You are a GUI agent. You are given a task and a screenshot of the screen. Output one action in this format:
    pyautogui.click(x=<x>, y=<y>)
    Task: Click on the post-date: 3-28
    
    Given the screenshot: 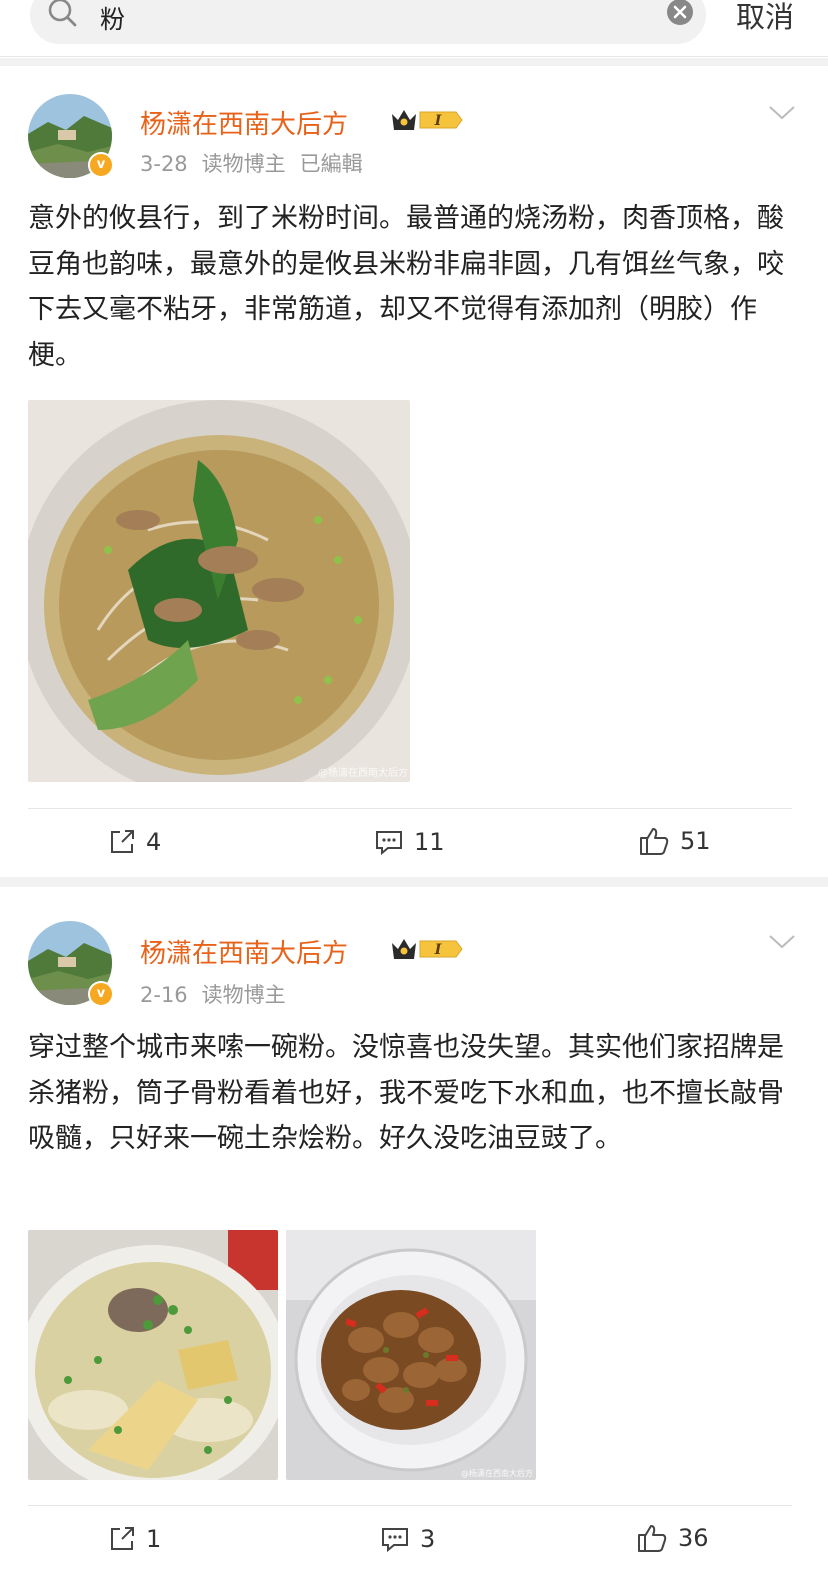 What is the action you would take?
    pyautogui.click(x=164, y=164)
    